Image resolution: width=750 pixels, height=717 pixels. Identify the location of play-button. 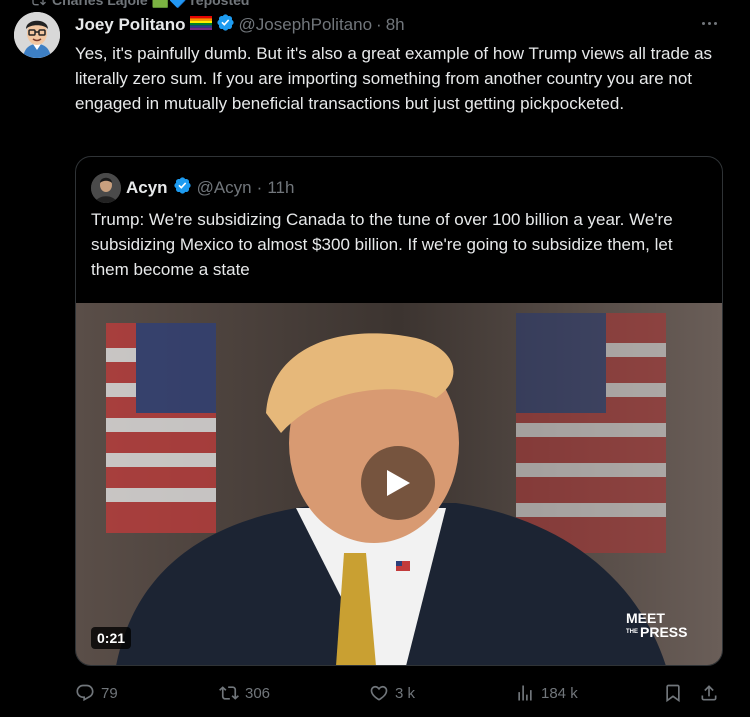
(398, 483).